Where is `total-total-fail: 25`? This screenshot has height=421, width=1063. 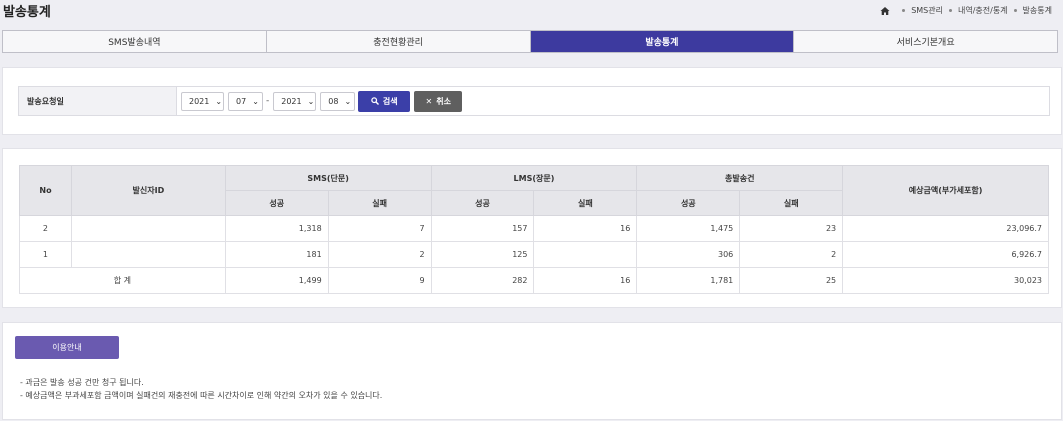 total-total-fail: 25 is located at coordinates (791, 280).